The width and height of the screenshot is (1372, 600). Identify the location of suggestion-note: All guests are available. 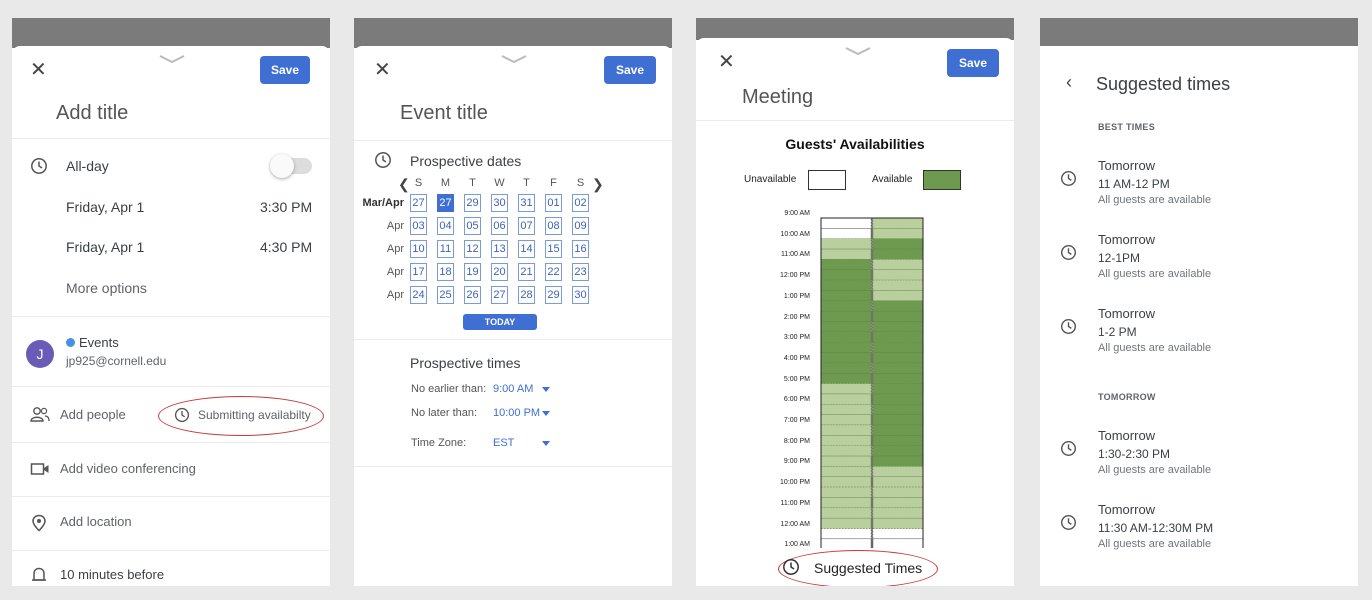
(1155, 274).